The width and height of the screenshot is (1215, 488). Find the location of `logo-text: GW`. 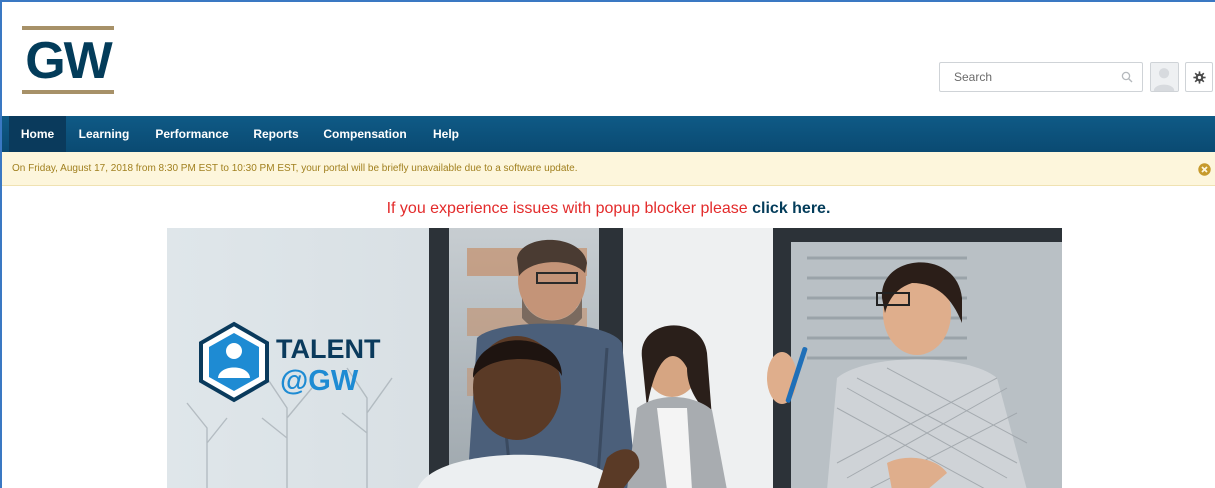

logo-text: GW is located at coordinates (69, 61).